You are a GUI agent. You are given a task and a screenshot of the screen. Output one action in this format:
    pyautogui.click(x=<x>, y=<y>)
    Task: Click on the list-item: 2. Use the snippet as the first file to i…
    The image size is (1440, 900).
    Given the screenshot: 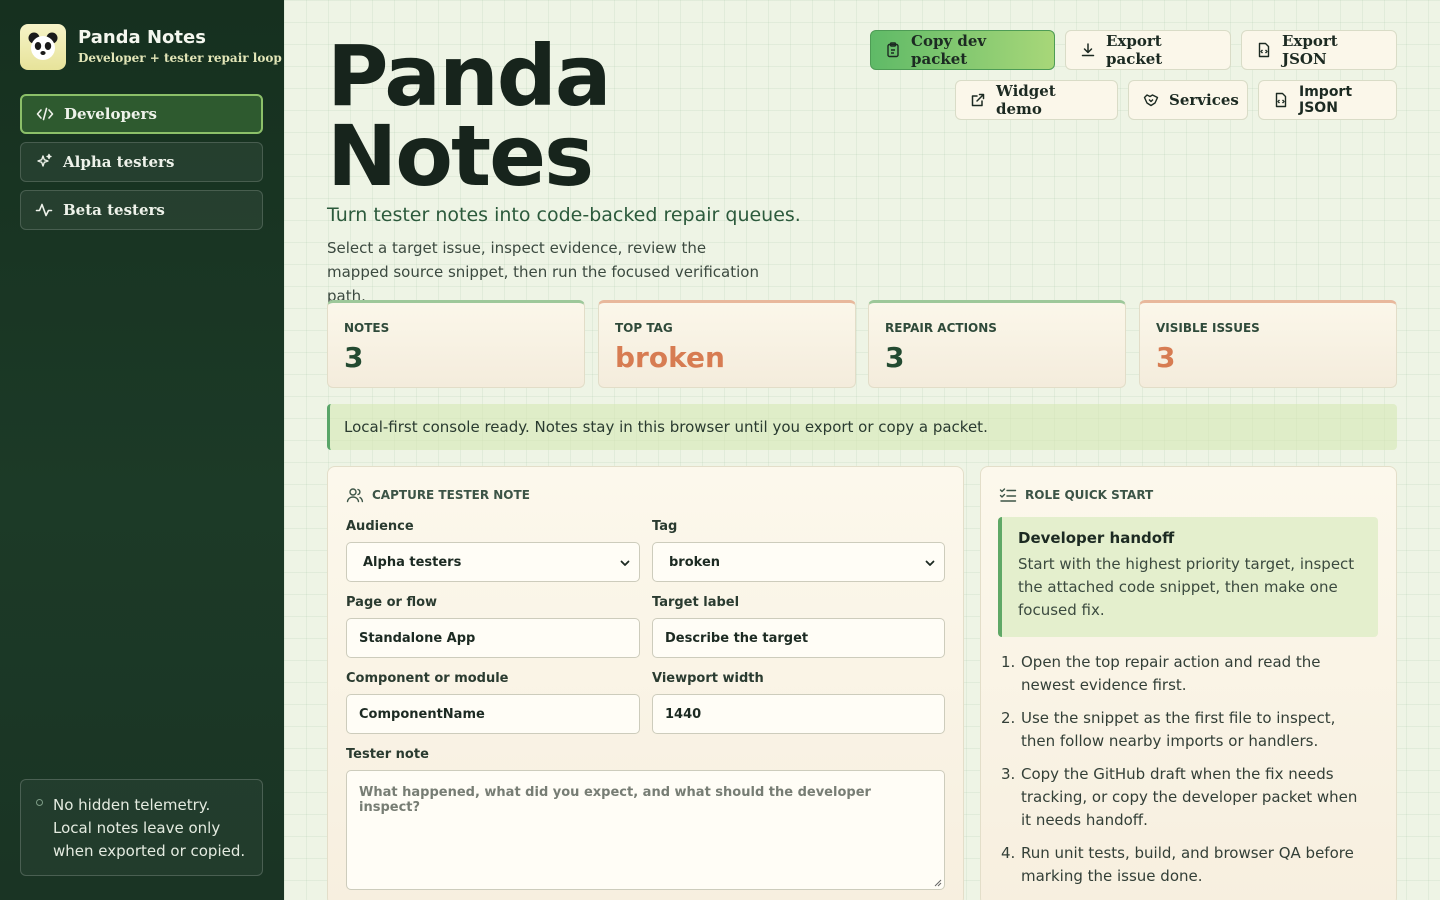 What is the action you would take?
    pyautogui.click(x=1183, y=730)
    